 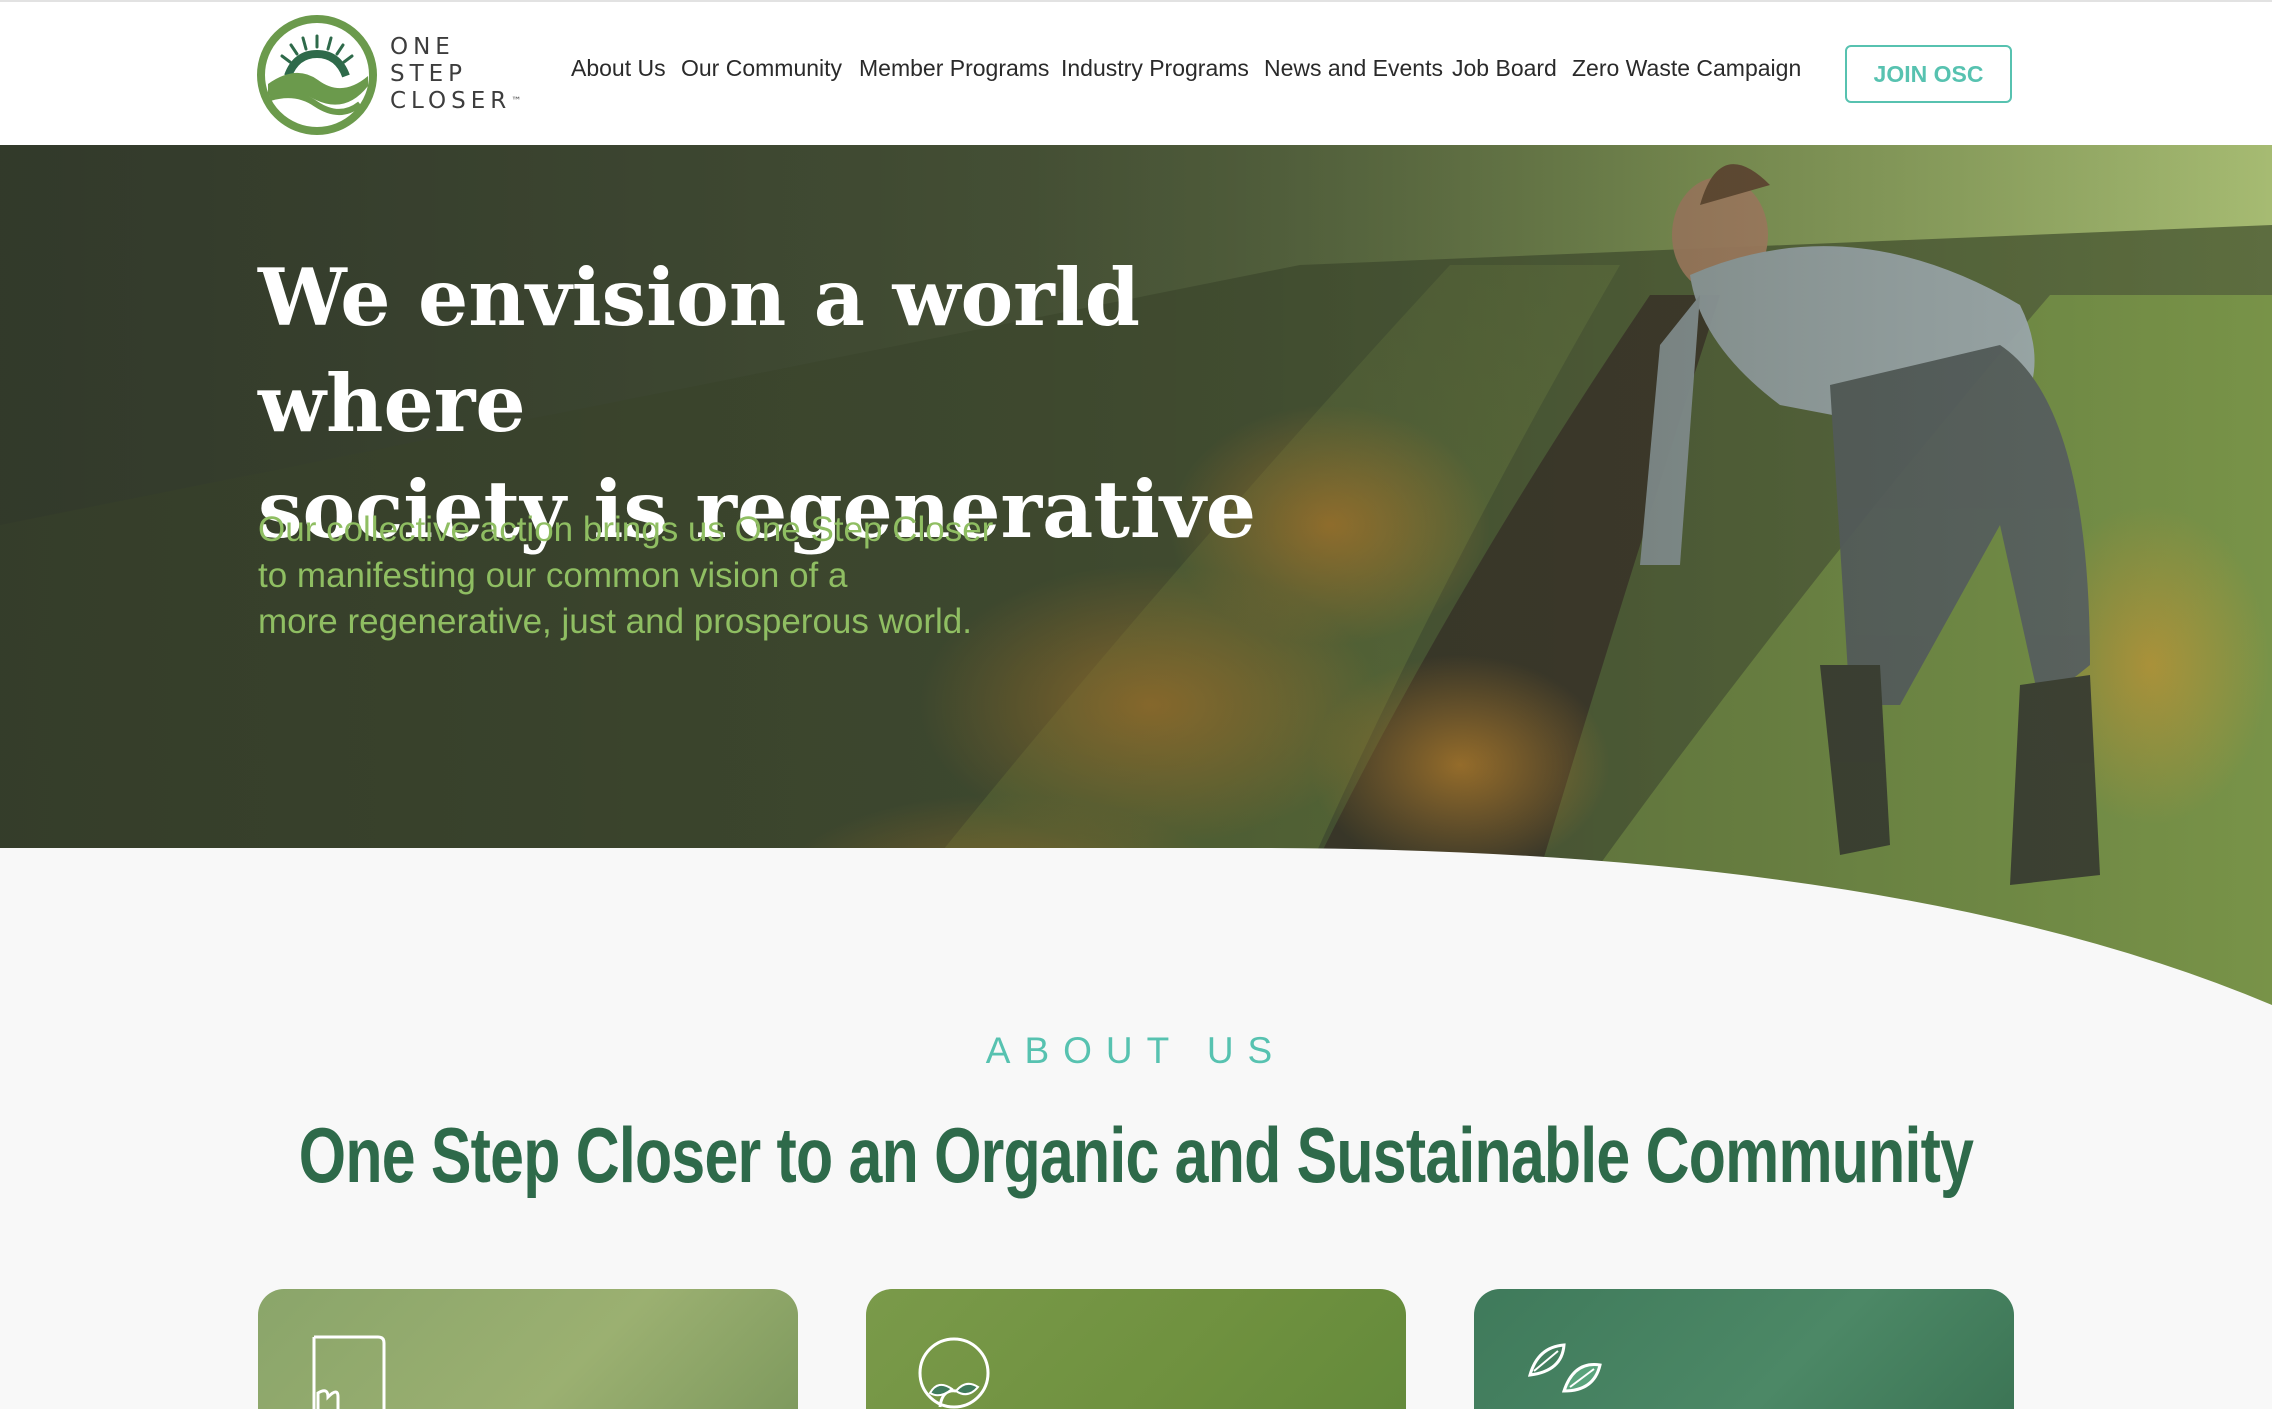 I want to click on nav-item-news-and-events: News and Events, so click(x=1353, y=68).